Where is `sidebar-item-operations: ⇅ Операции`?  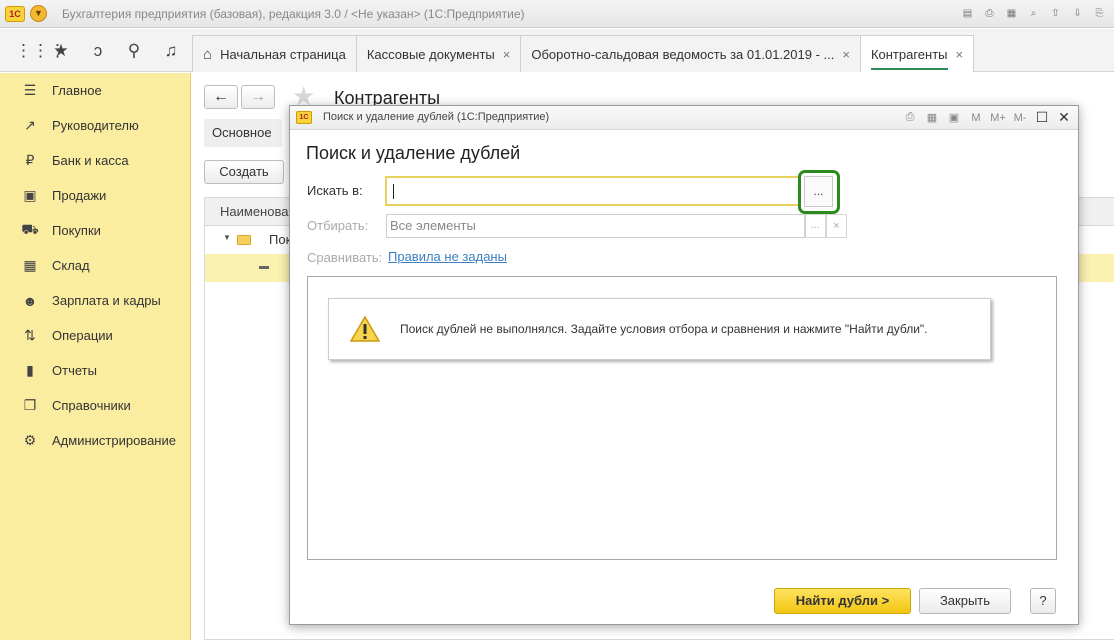
sidebar-item-operations: ⇅ Операции is located at coordinates (95, 335).